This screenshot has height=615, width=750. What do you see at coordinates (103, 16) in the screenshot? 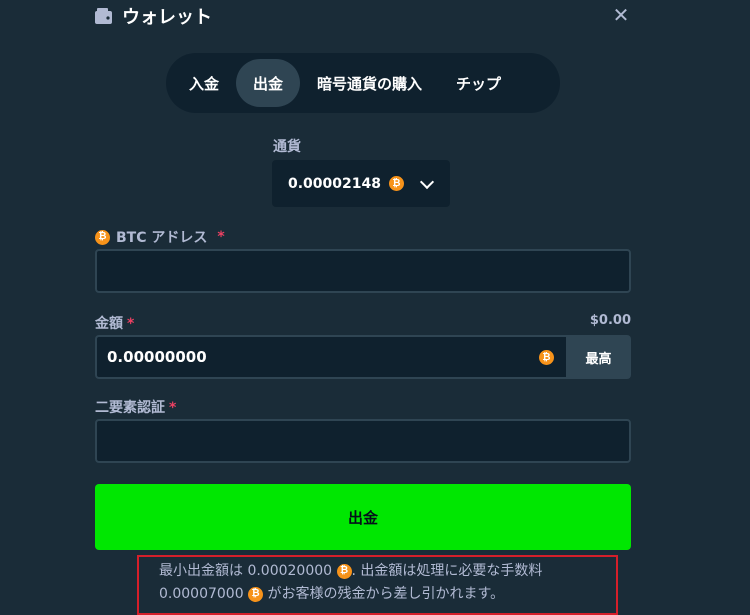
I see `wallet-icon` at bounding box center [103, 16].